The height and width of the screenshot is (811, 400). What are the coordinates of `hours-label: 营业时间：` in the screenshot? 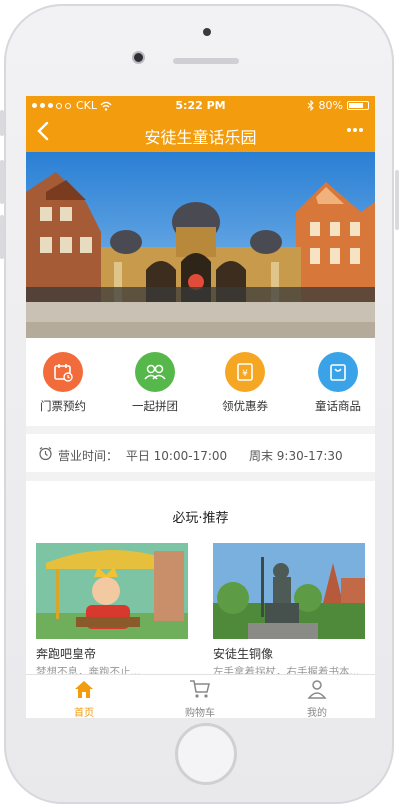 It's located at (88, 456).